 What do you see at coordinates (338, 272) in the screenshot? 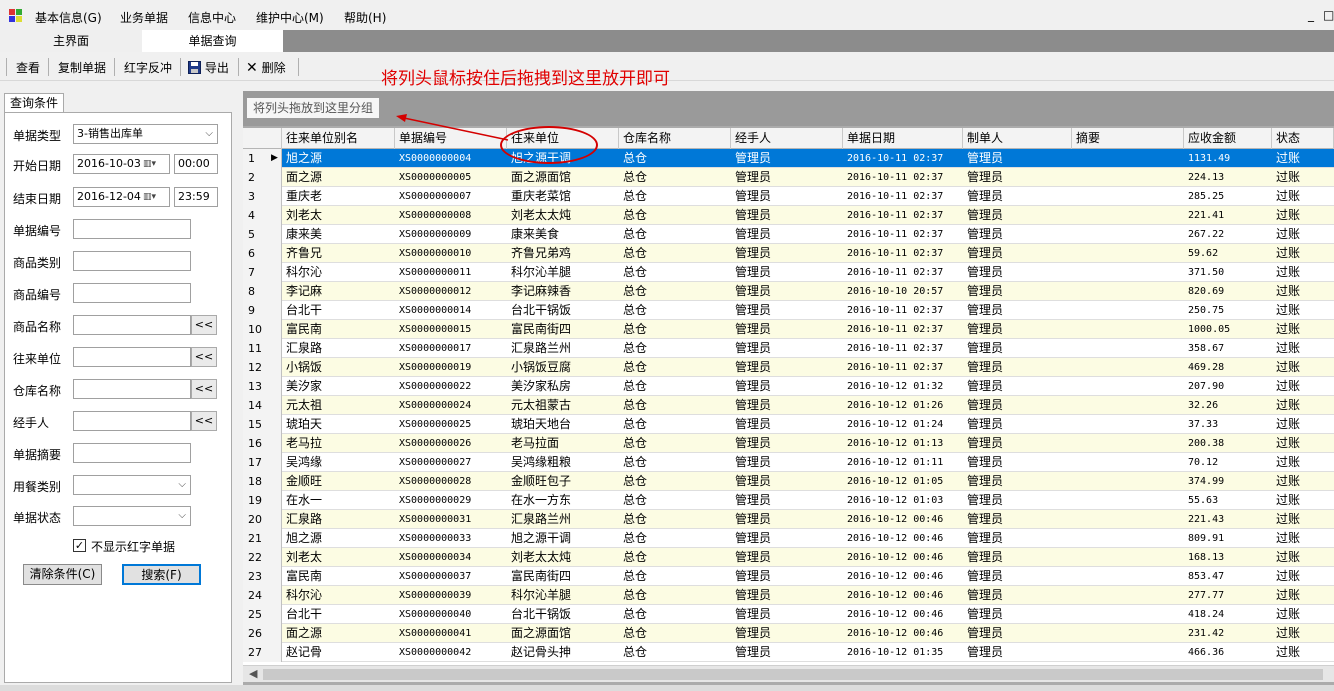
I see `partner-alias-cell: 科尔沁` at bounding box center [338, 272].